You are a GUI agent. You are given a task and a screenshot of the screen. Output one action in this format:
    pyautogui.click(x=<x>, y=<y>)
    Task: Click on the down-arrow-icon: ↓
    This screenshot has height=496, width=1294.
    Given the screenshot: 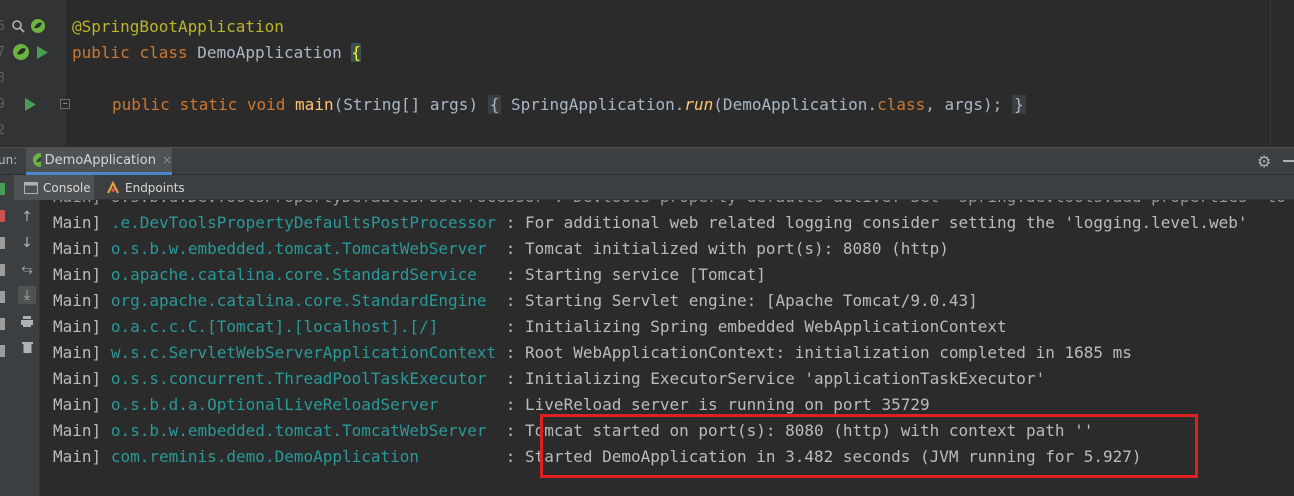 What is the action you would take?
    pyautogui.click(x=27, y=243)
    